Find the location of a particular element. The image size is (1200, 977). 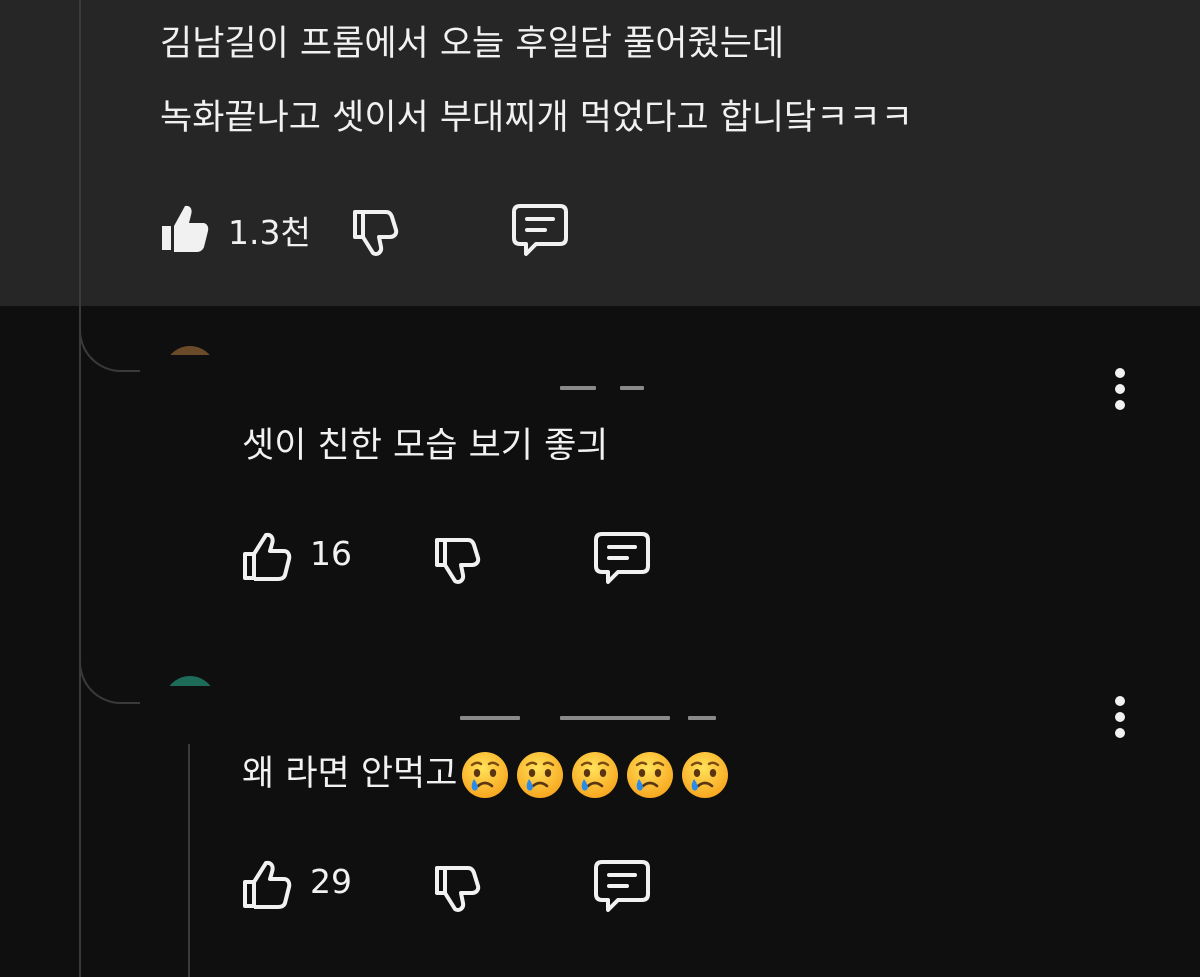

comment-text-line-2: 녹화끝나고 셋이서 부대찌개 먹었다고 합니닼ㅋㅋㅋ is located at coordinates (536, 118).